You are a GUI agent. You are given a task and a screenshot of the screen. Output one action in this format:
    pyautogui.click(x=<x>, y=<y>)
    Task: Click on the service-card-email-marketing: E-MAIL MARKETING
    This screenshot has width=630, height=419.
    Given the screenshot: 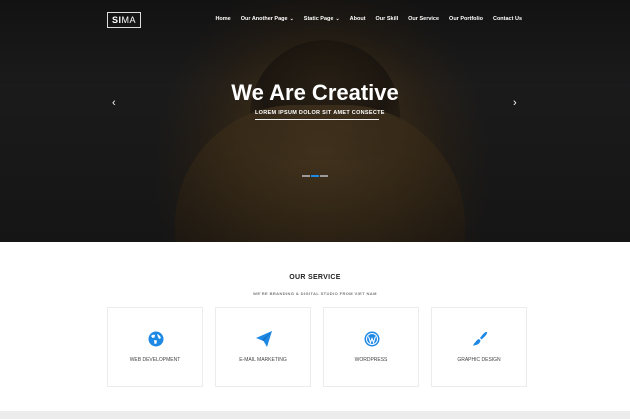 What is the action you would take?
    pyautogui.click(x=263, y=347)
    